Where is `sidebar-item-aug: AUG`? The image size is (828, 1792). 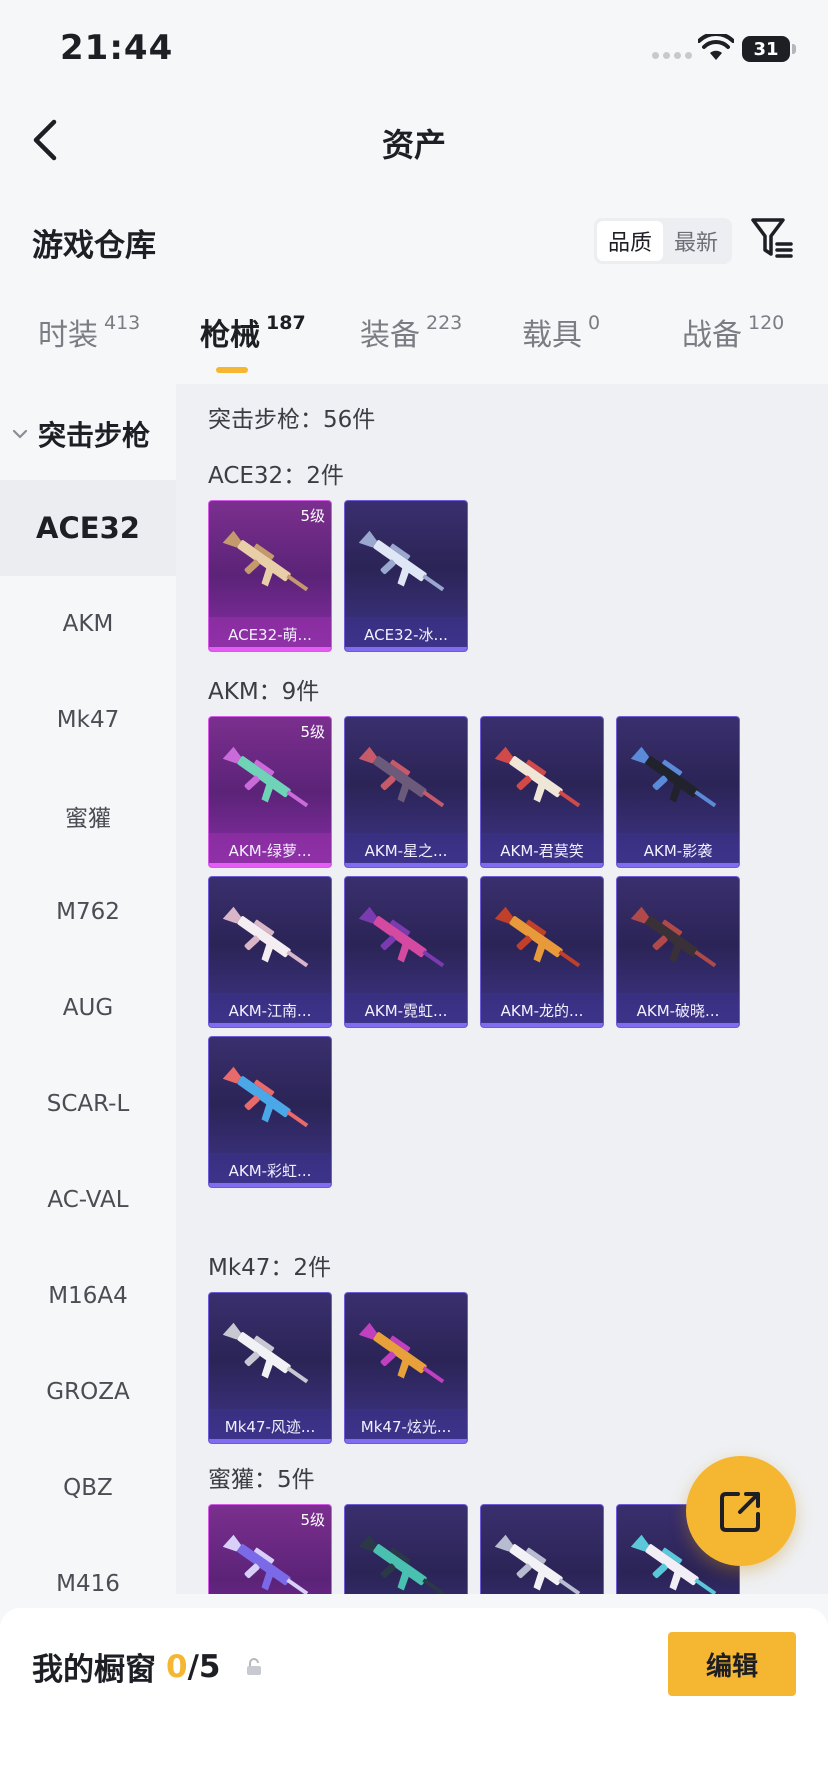
sidebar-item-aug: AUG is located at coordinates (88, 1008).